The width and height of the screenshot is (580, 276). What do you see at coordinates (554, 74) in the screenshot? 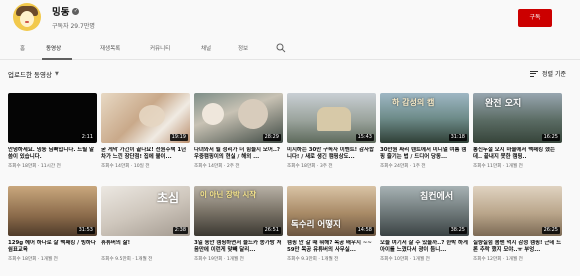
I see `sort-label: 정렬 기준` at bounding box center [554, 74].